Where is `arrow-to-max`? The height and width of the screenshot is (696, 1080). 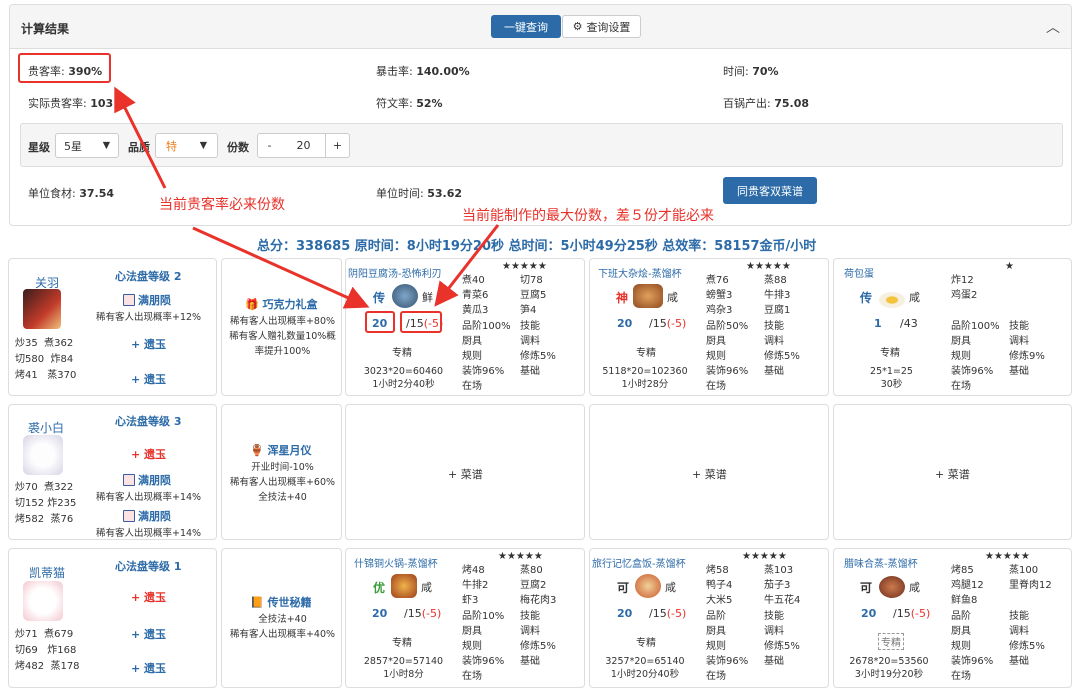
arrow-to-max is located at coordinates (467, 265).